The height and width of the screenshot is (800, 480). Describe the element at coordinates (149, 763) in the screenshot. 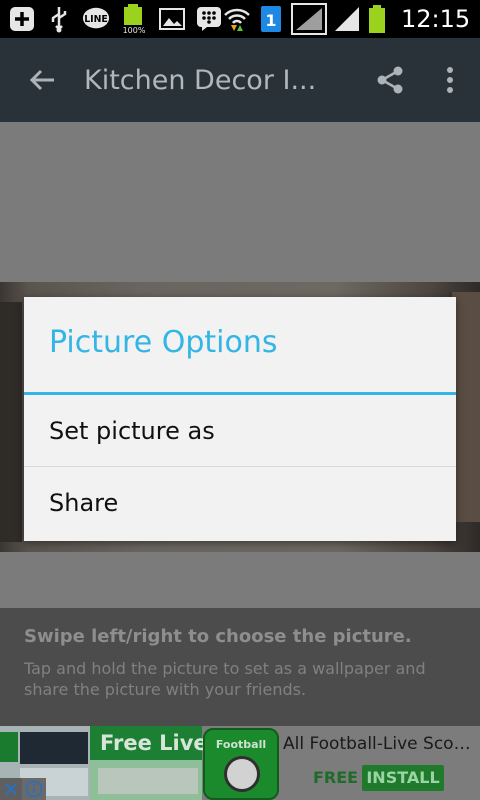

I see `ad-promo-image: Free Live` at that location.